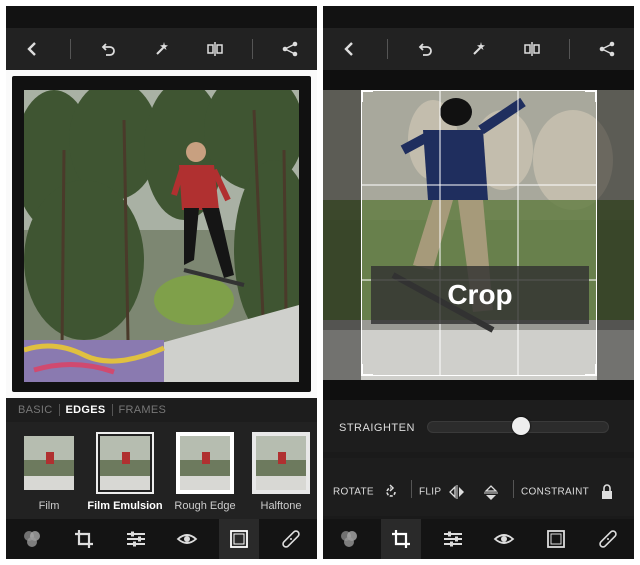 The image size is (640, 565). I want to click on constraint-label: CONSTRAINT, so click(555, 492).